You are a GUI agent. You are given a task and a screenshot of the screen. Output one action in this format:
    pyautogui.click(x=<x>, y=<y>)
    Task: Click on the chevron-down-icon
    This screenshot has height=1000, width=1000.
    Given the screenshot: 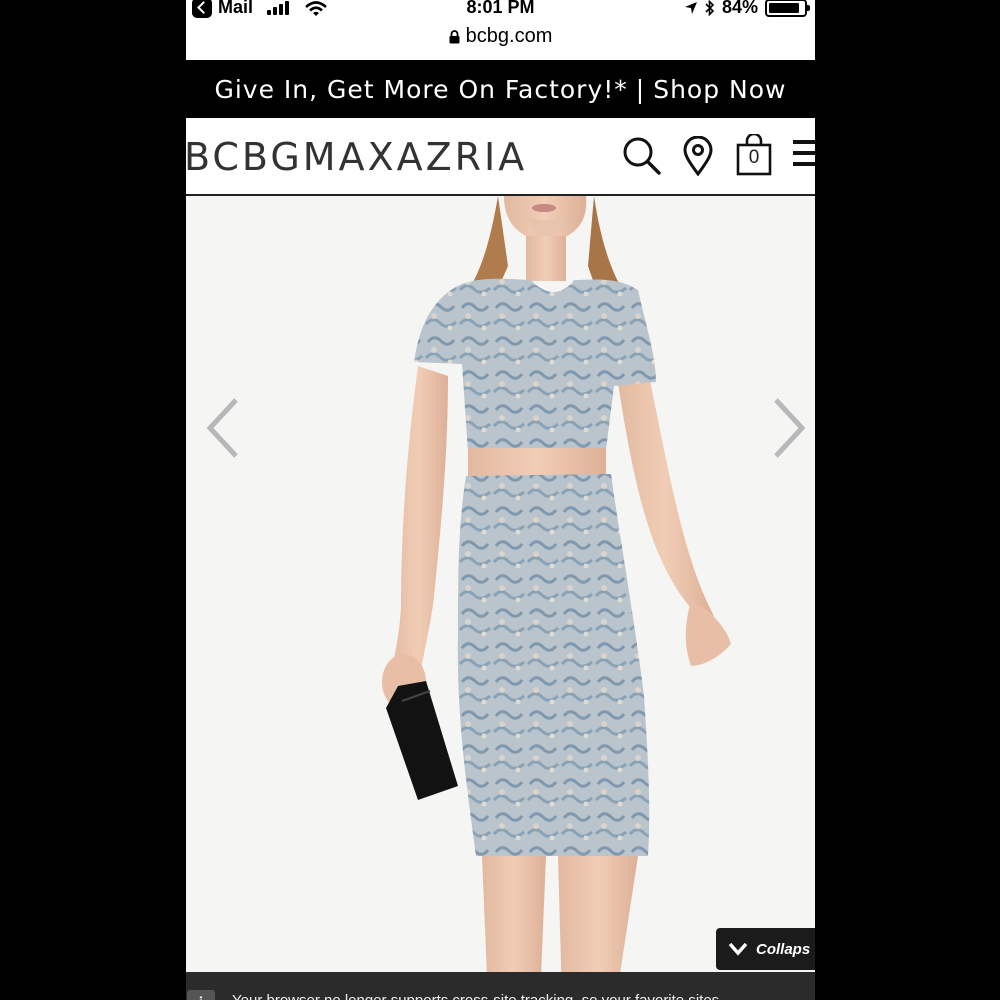 What is the action you would take?
    pyautogui.click(x=738, y=949)
    